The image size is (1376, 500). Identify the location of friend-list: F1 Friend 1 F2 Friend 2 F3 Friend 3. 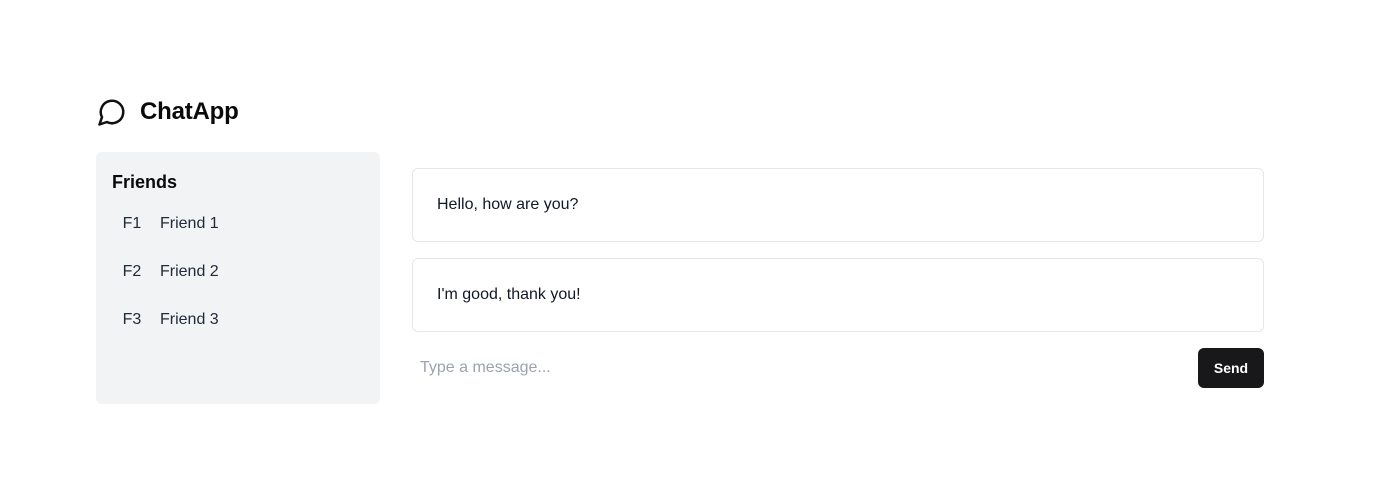
(238, 272).